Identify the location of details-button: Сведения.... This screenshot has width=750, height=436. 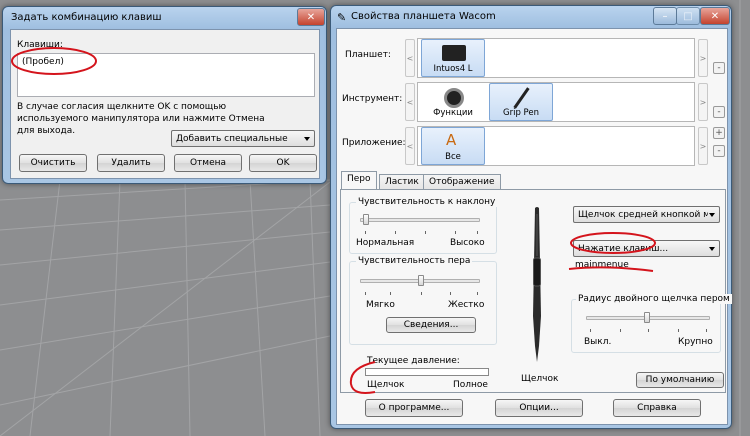
(431, 325).